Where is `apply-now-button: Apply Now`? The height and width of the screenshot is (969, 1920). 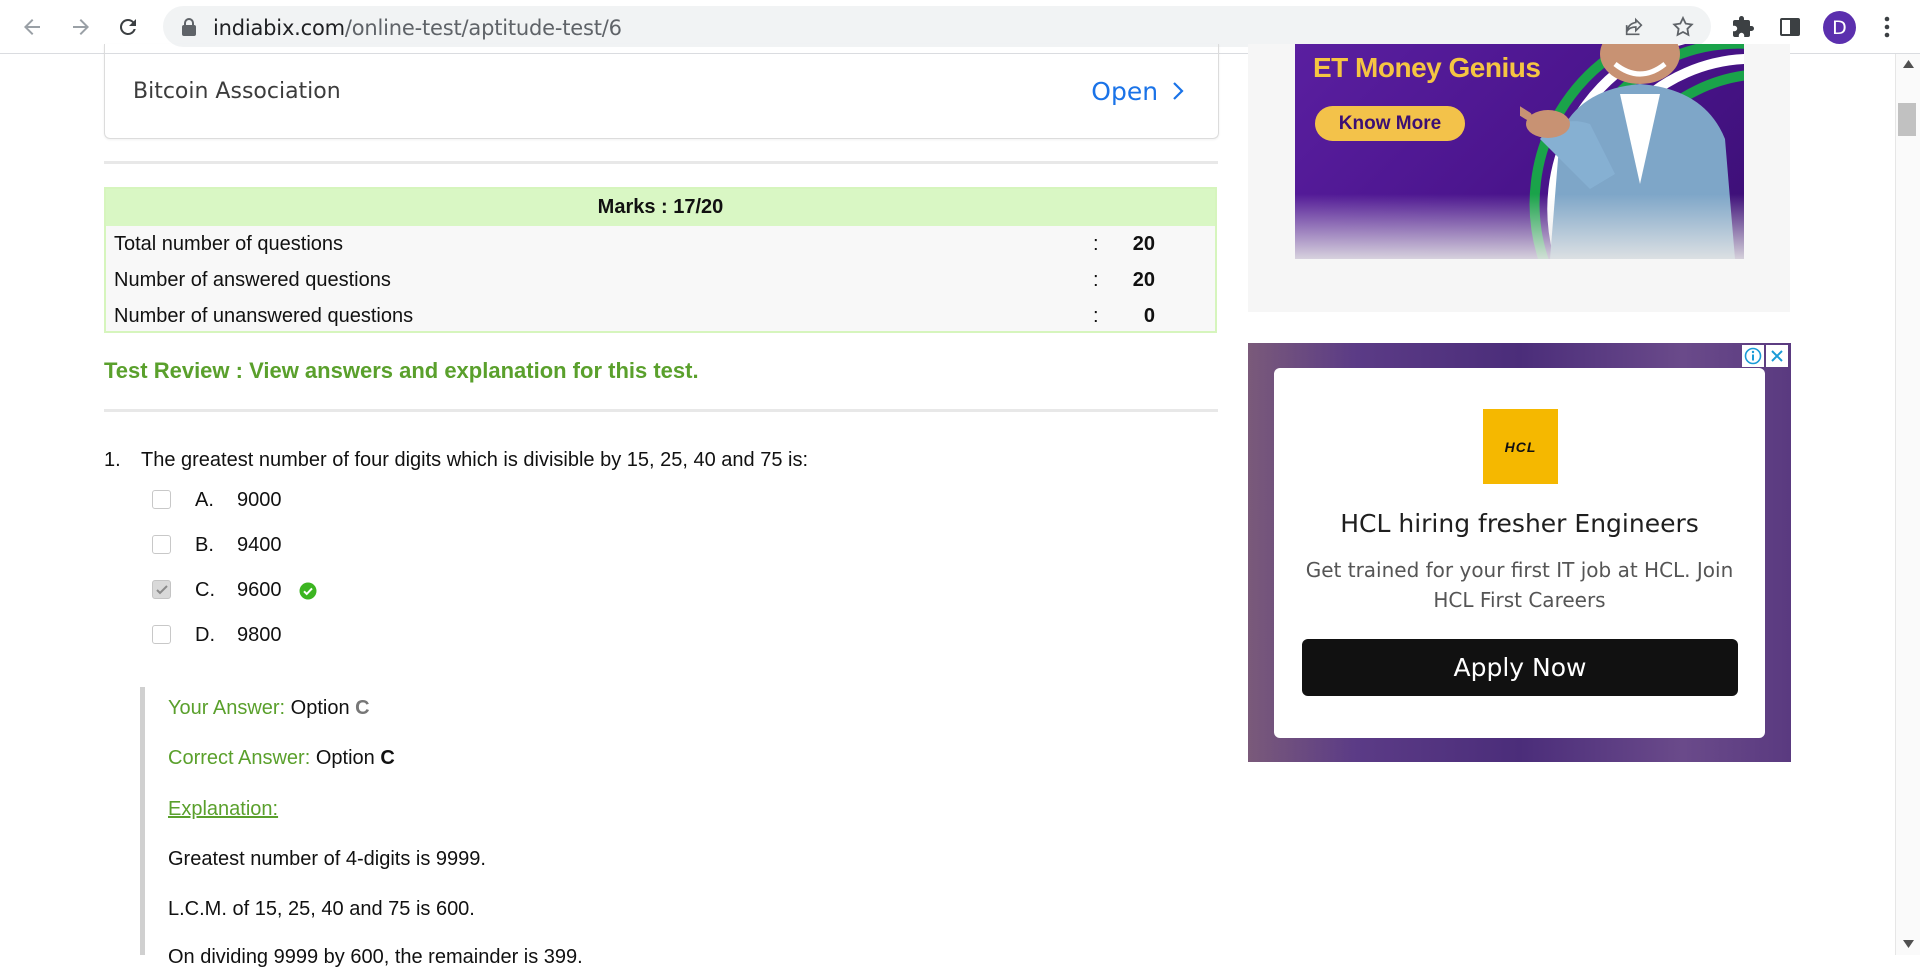
apply-now-button: Apply Now is located at coordinates (1520, 667).